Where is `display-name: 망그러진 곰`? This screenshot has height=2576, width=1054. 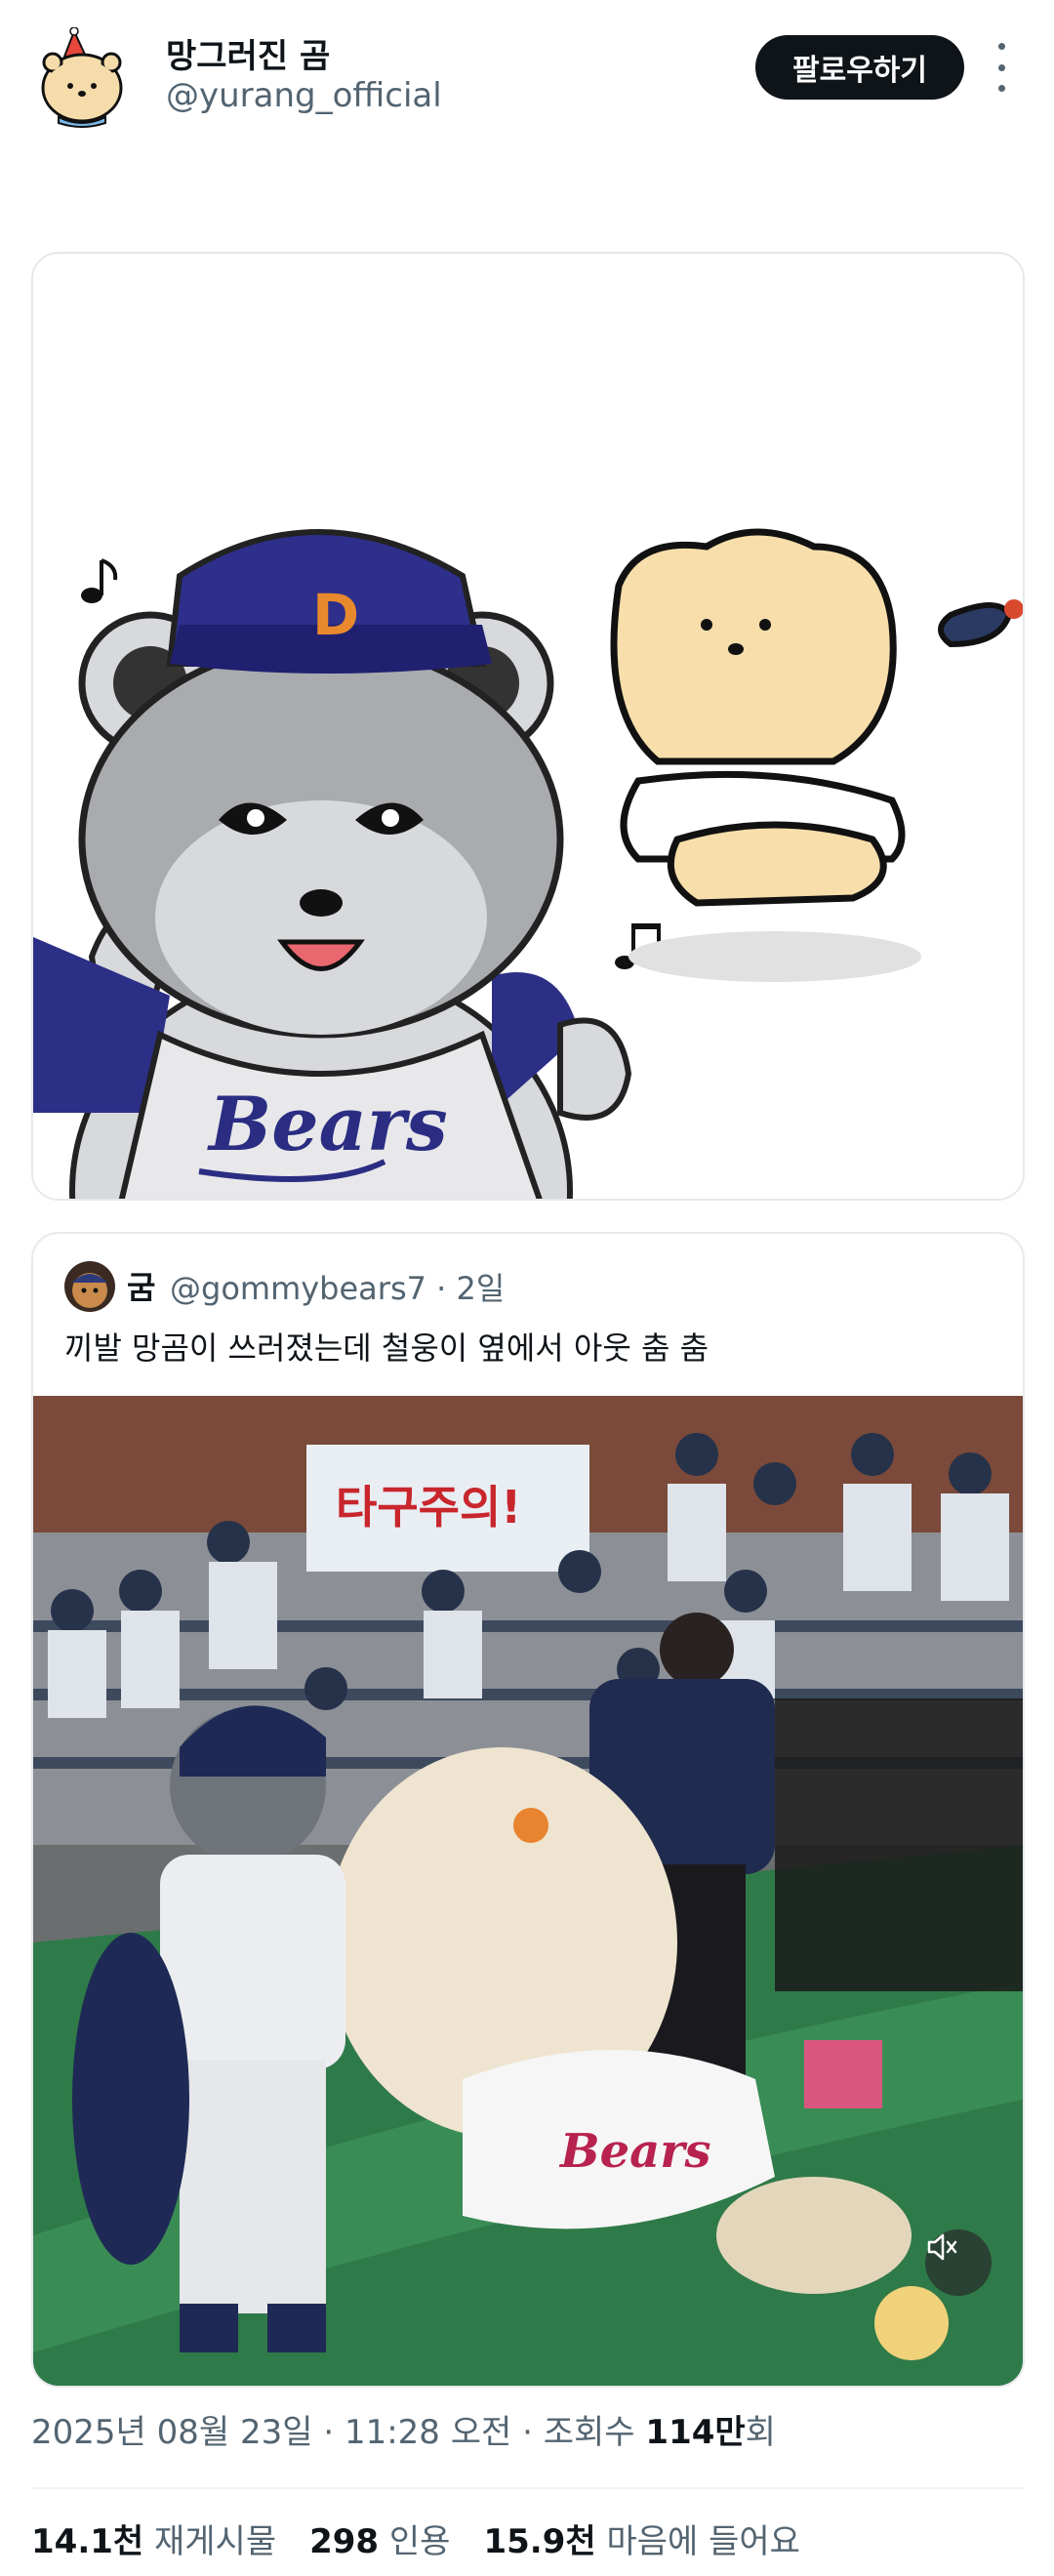 display-name: 망그러진 곰 is located at coordinates (248, 53).